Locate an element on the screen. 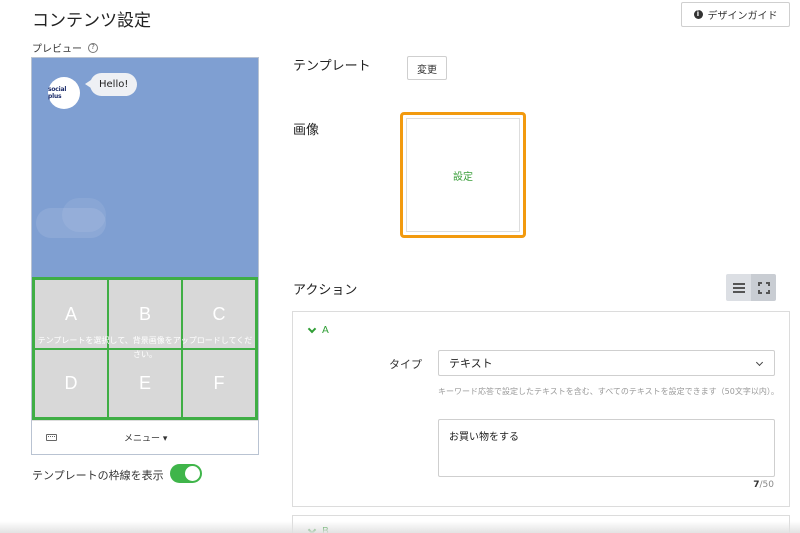  keyboard-icon is located at coordinates (51, 437).